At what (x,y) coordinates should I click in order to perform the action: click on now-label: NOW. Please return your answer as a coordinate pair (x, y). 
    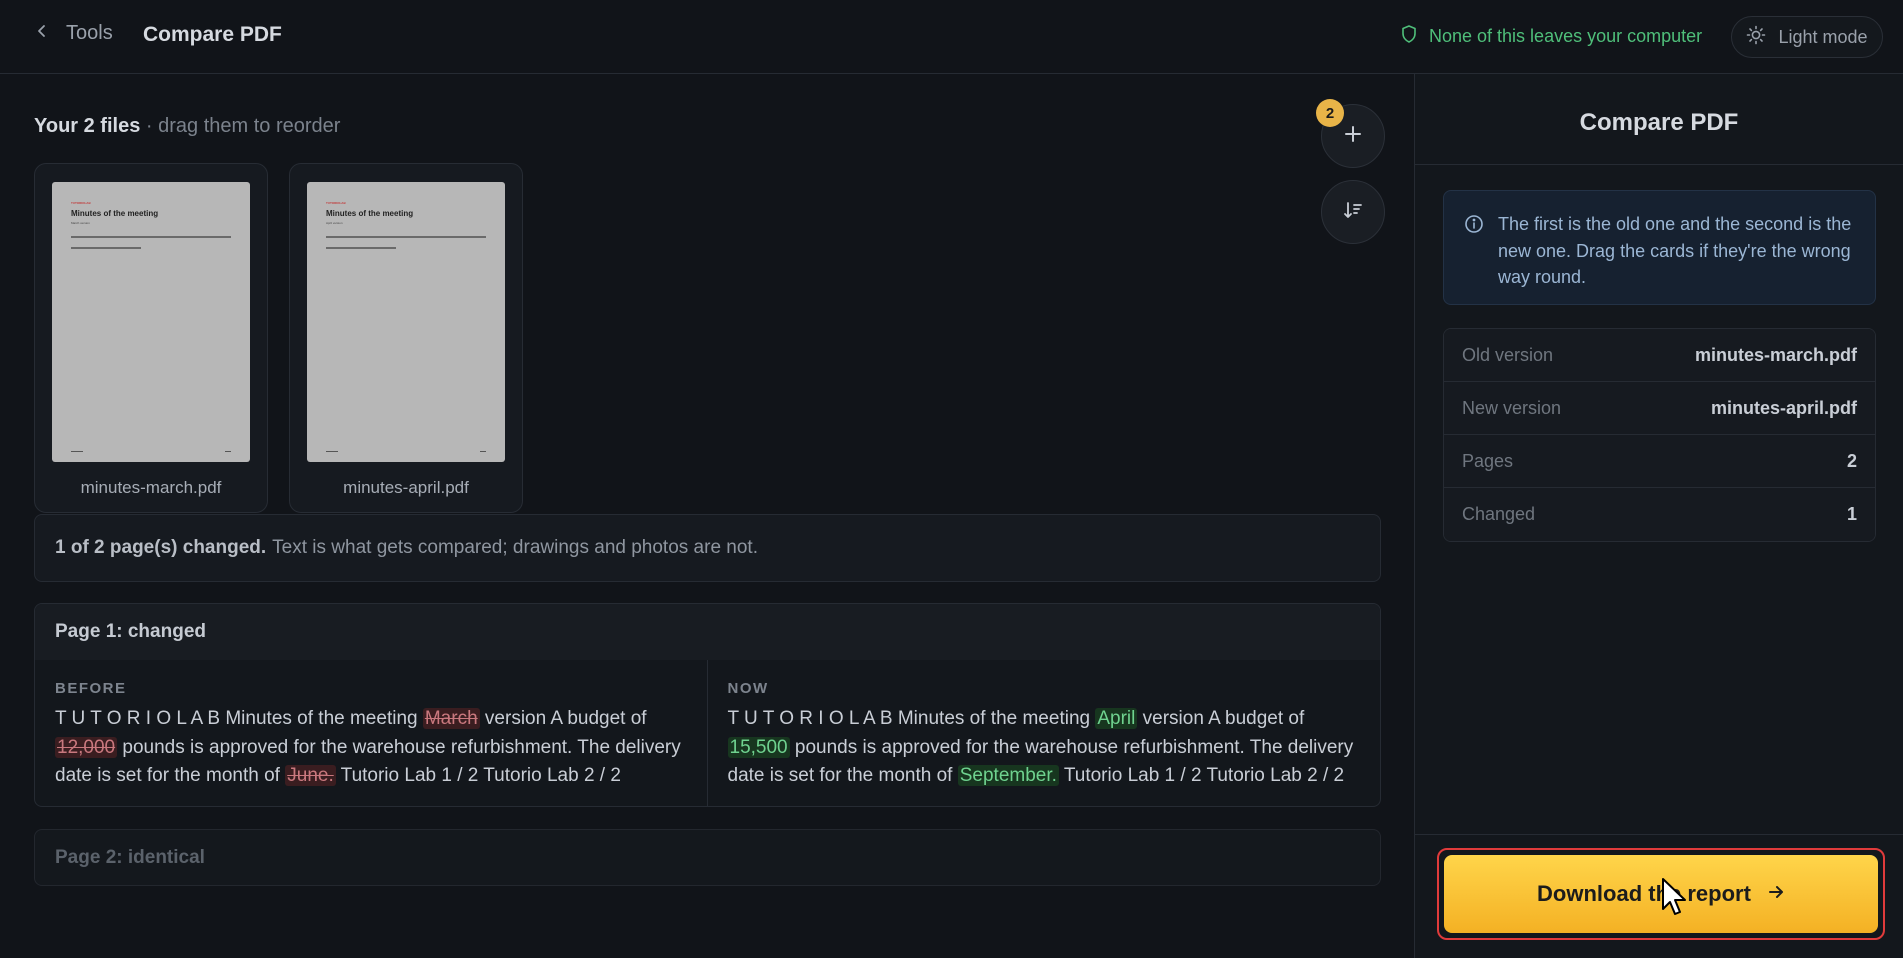
    Looking at the image, I should click on (748, 688).